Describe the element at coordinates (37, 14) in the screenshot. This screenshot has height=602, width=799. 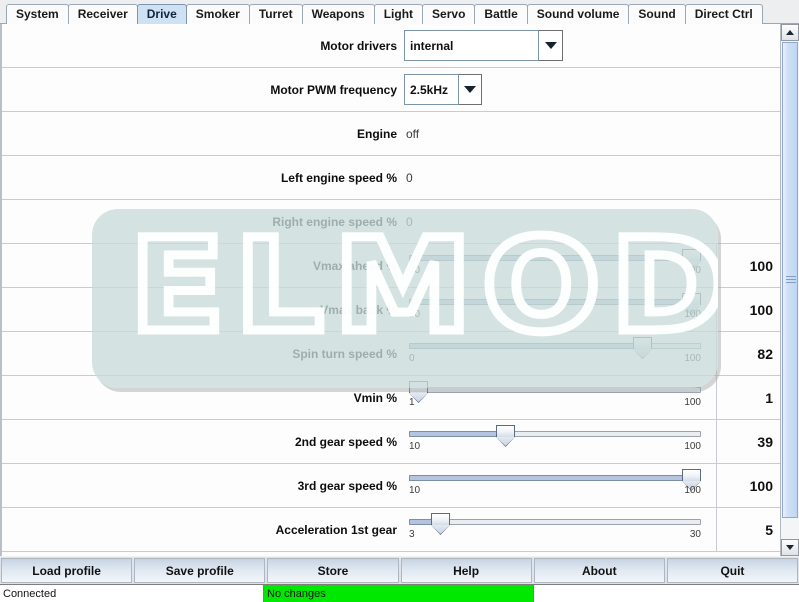
I see `tab-system: System` at that location.